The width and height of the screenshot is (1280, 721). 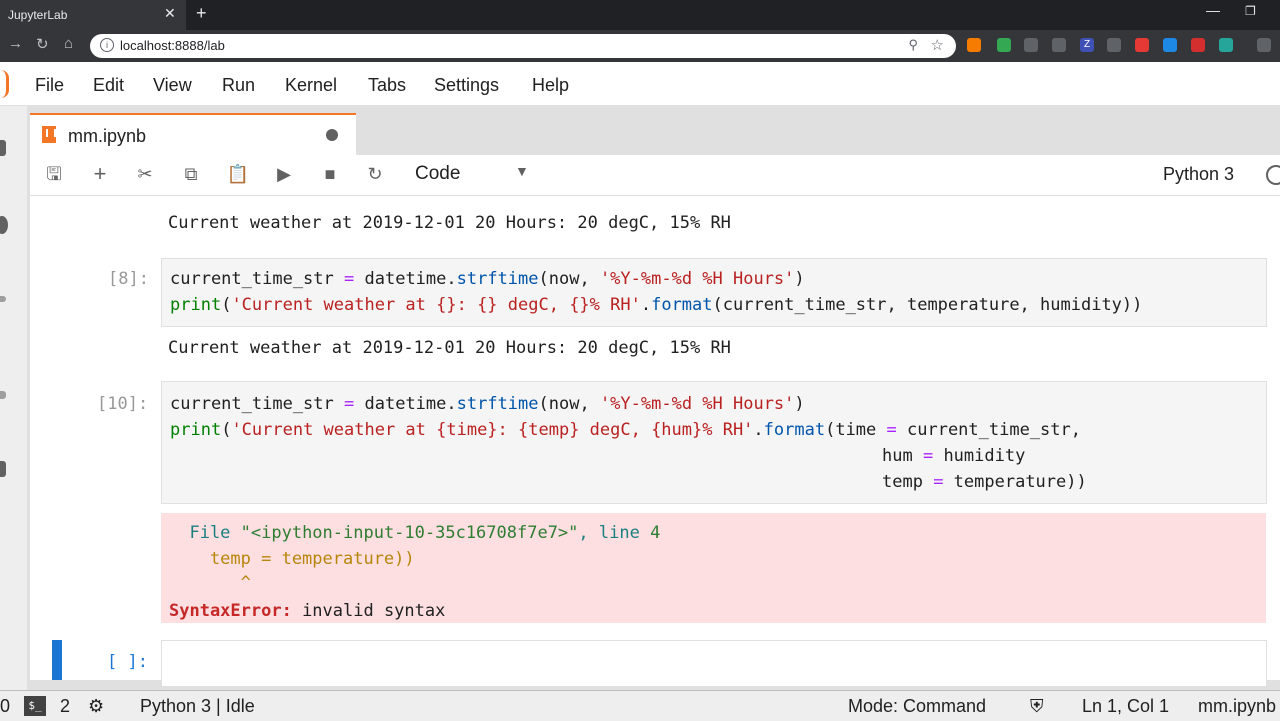 What do you see at coordinates (640, 15) in the screenshot?
I see `browser-tab-bar: JupyterLab ✕ + — ❐` at bounding box center [640, 15].